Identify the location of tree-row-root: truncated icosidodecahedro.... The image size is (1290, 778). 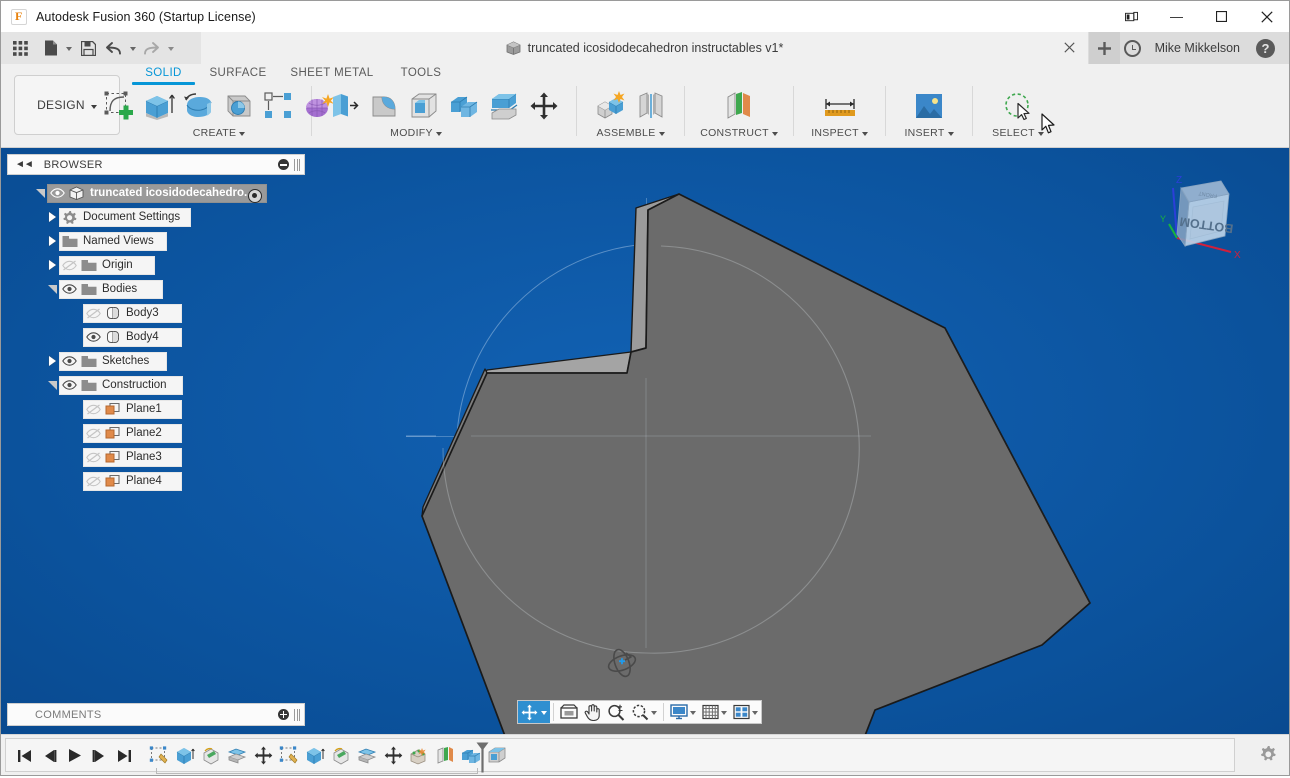
(156, 193).